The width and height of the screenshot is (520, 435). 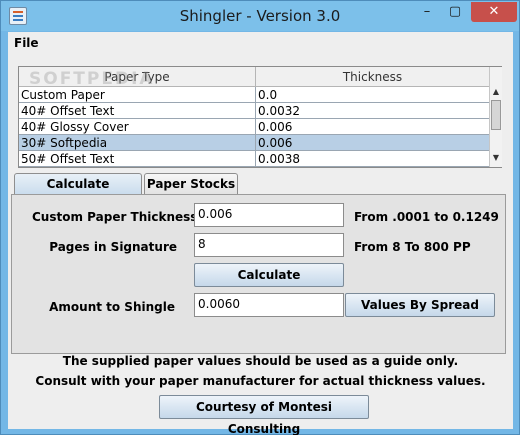 I want to click on cell-paper-type: 30# Softpedia, so click(x=64, y=143).